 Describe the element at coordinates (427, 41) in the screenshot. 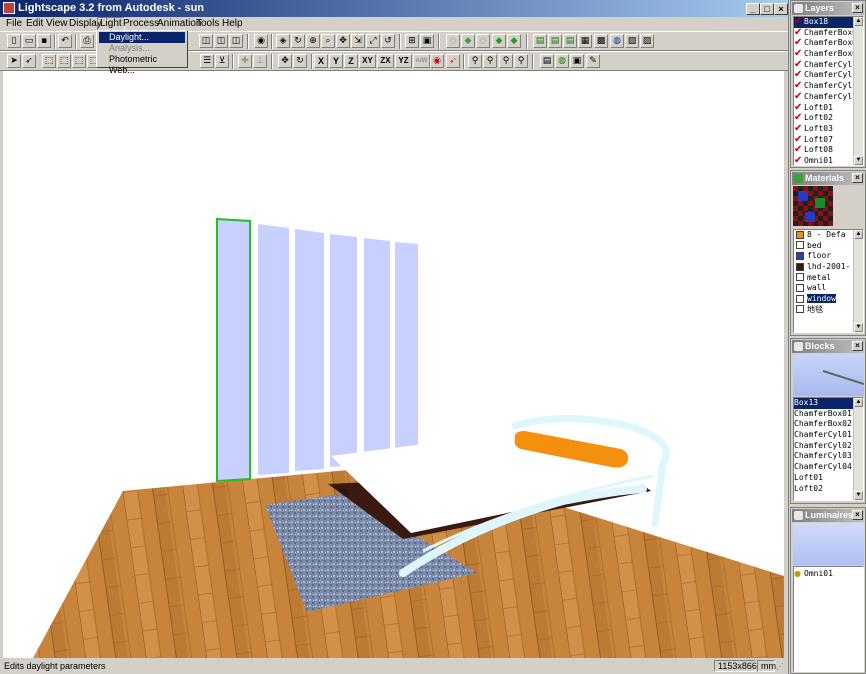

I see `window-zoom-icon: ▣` at that location.